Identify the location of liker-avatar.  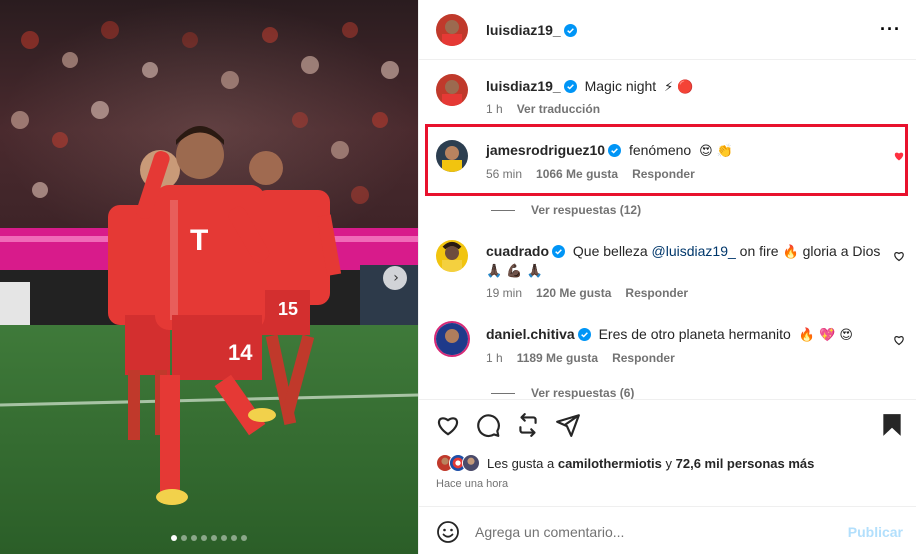
(471, 463).